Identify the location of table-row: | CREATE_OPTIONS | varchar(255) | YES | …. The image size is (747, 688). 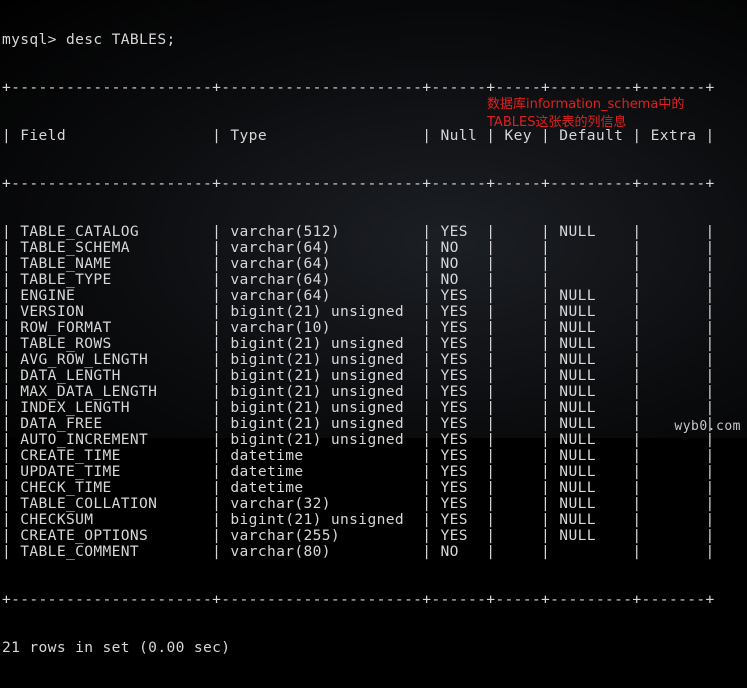
(358, 535).